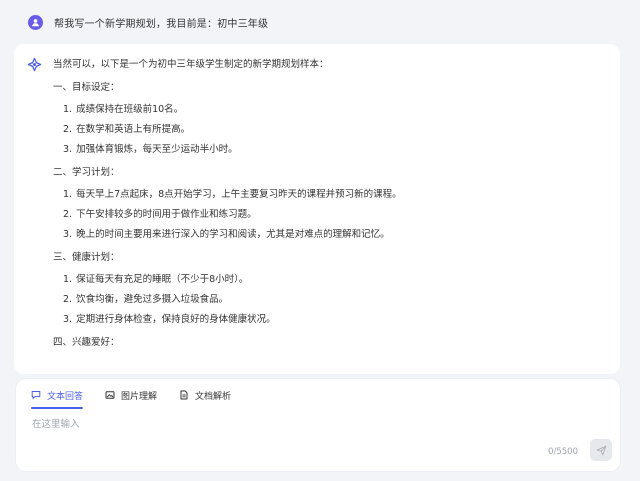 The height and width of the screenshot is (481, 640). Describe the element at coordinates (160, 214) in the screenshot. I see `list-item: 2. 下午安排较多的时间用于做作业和练习题。` at that location.